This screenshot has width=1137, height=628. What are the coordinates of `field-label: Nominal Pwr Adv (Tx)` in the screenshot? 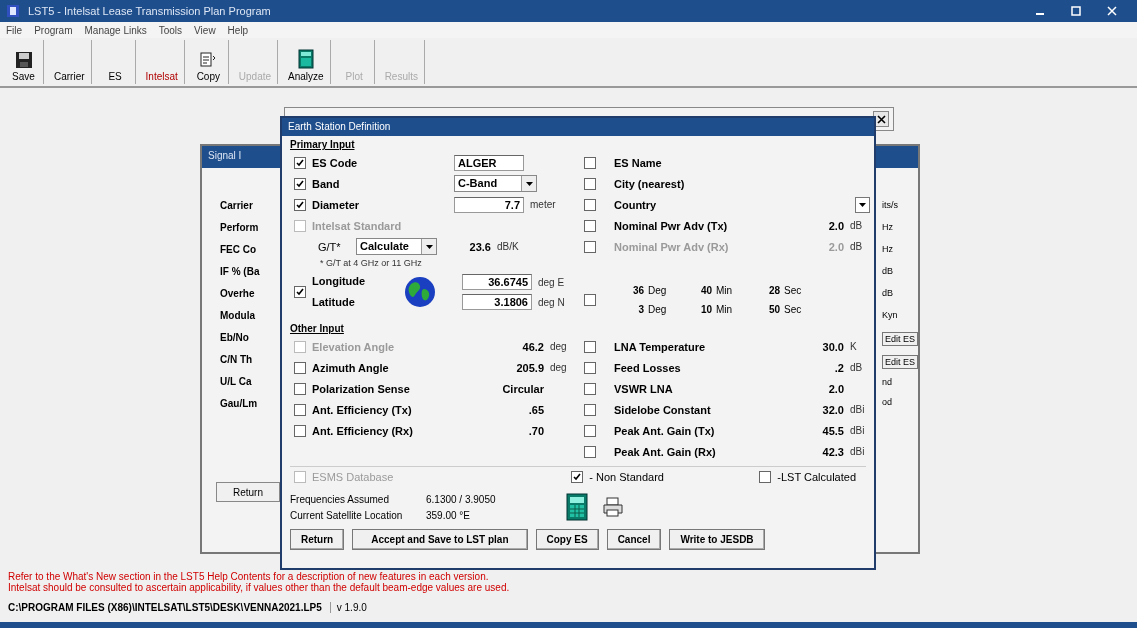 It's located at (671, 225).